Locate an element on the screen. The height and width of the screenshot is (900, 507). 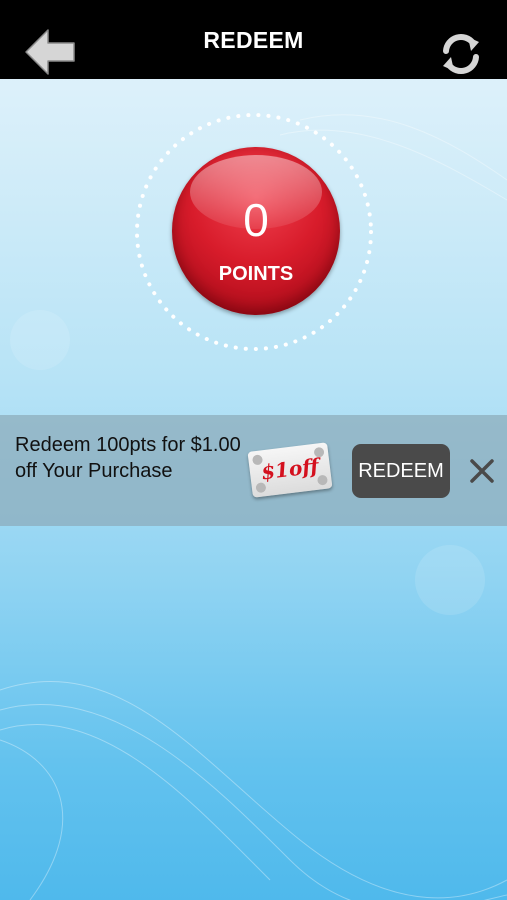
dismiss-button is located at coordinates (482, 471).